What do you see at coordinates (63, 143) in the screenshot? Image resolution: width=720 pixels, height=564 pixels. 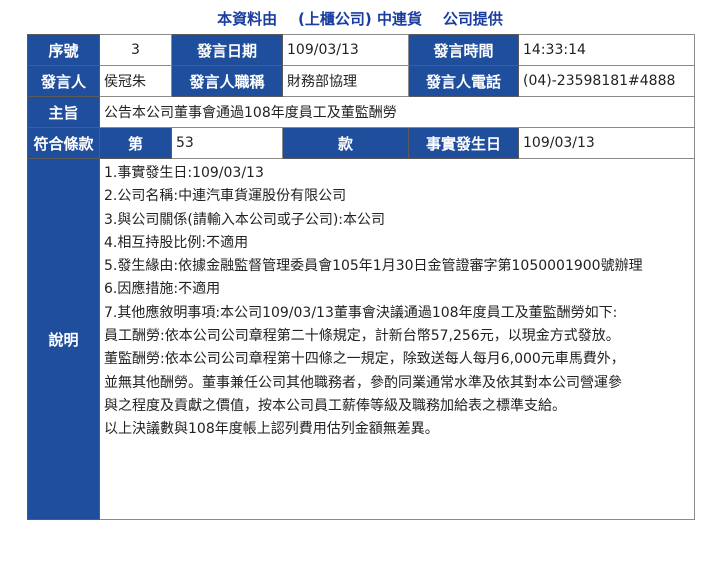 I see `clause-label: 符合條款` at bounding box center [63, 143].